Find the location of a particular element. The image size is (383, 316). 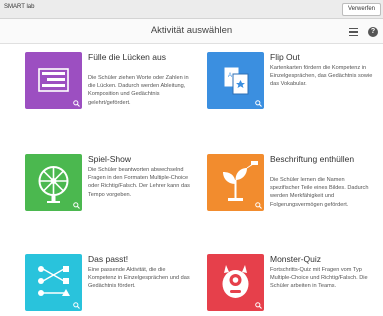

activity-title: Das passt! is located at coordinates (108, 259).